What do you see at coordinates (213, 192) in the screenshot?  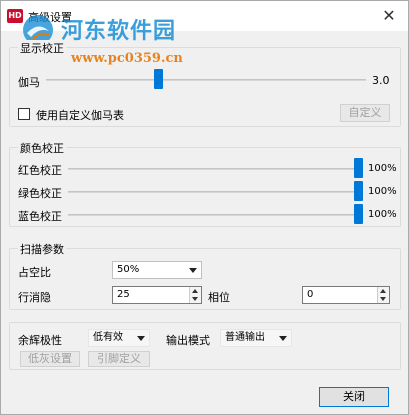 I see `green-slider-track` at bounding box center [213, 192].